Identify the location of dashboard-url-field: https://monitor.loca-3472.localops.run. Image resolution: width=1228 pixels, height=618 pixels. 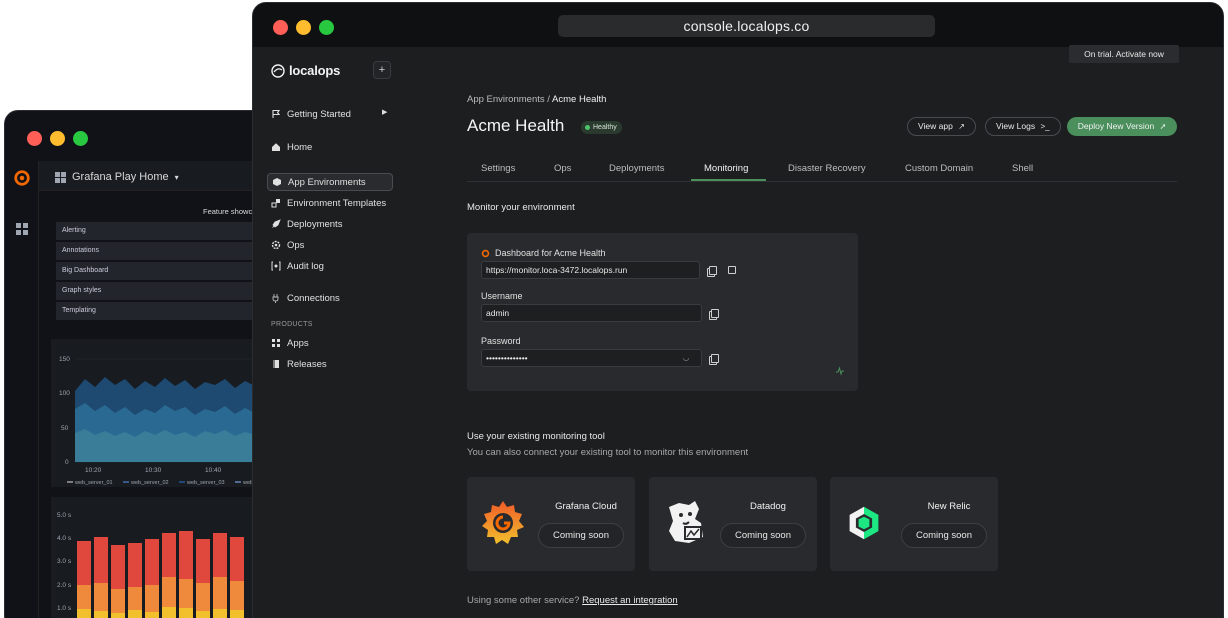
(590, 270).